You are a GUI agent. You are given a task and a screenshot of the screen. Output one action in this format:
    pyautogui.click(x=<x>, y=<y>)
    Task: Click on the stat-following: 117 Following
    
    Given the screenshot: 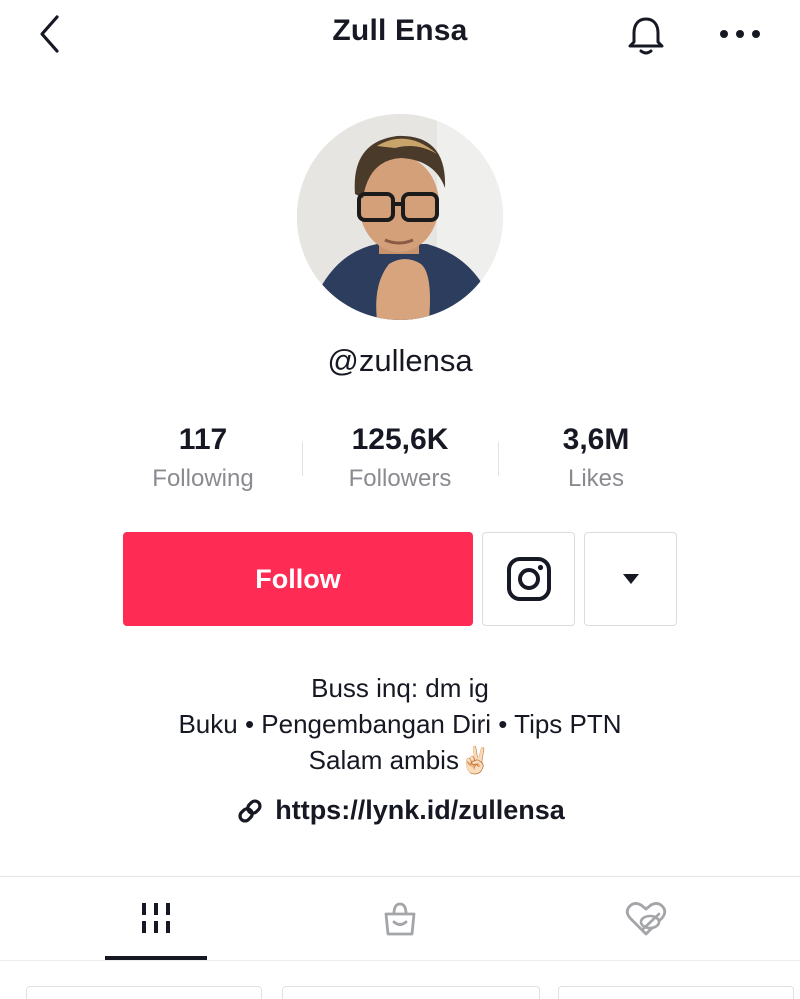 What is the action you would take?
    pyautogui.click(x=203, y=459)
    